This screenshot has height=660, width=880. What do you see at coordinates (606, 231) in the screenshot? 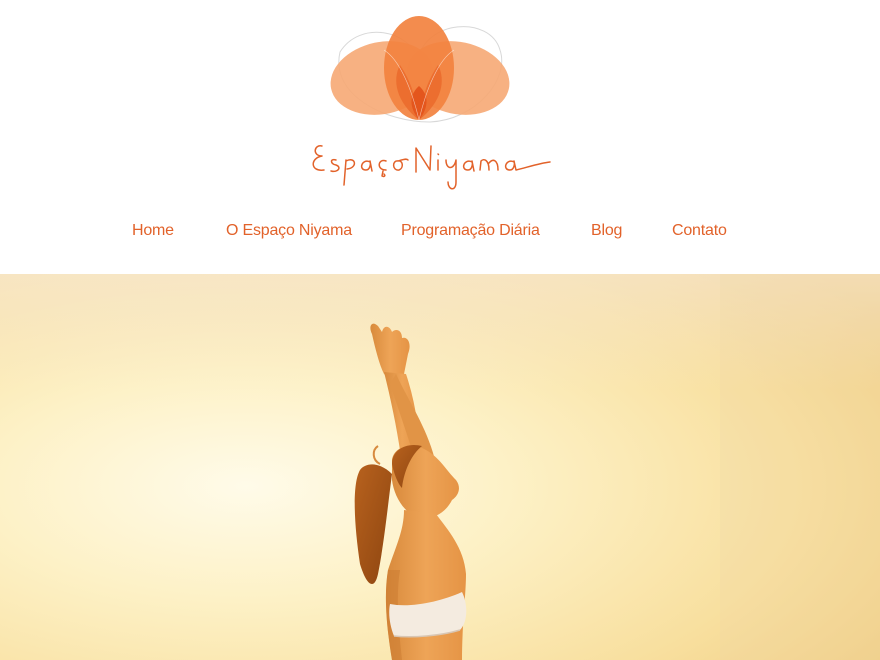
I see `nav-item-blog: Blog` at bounding box center [606, 231].